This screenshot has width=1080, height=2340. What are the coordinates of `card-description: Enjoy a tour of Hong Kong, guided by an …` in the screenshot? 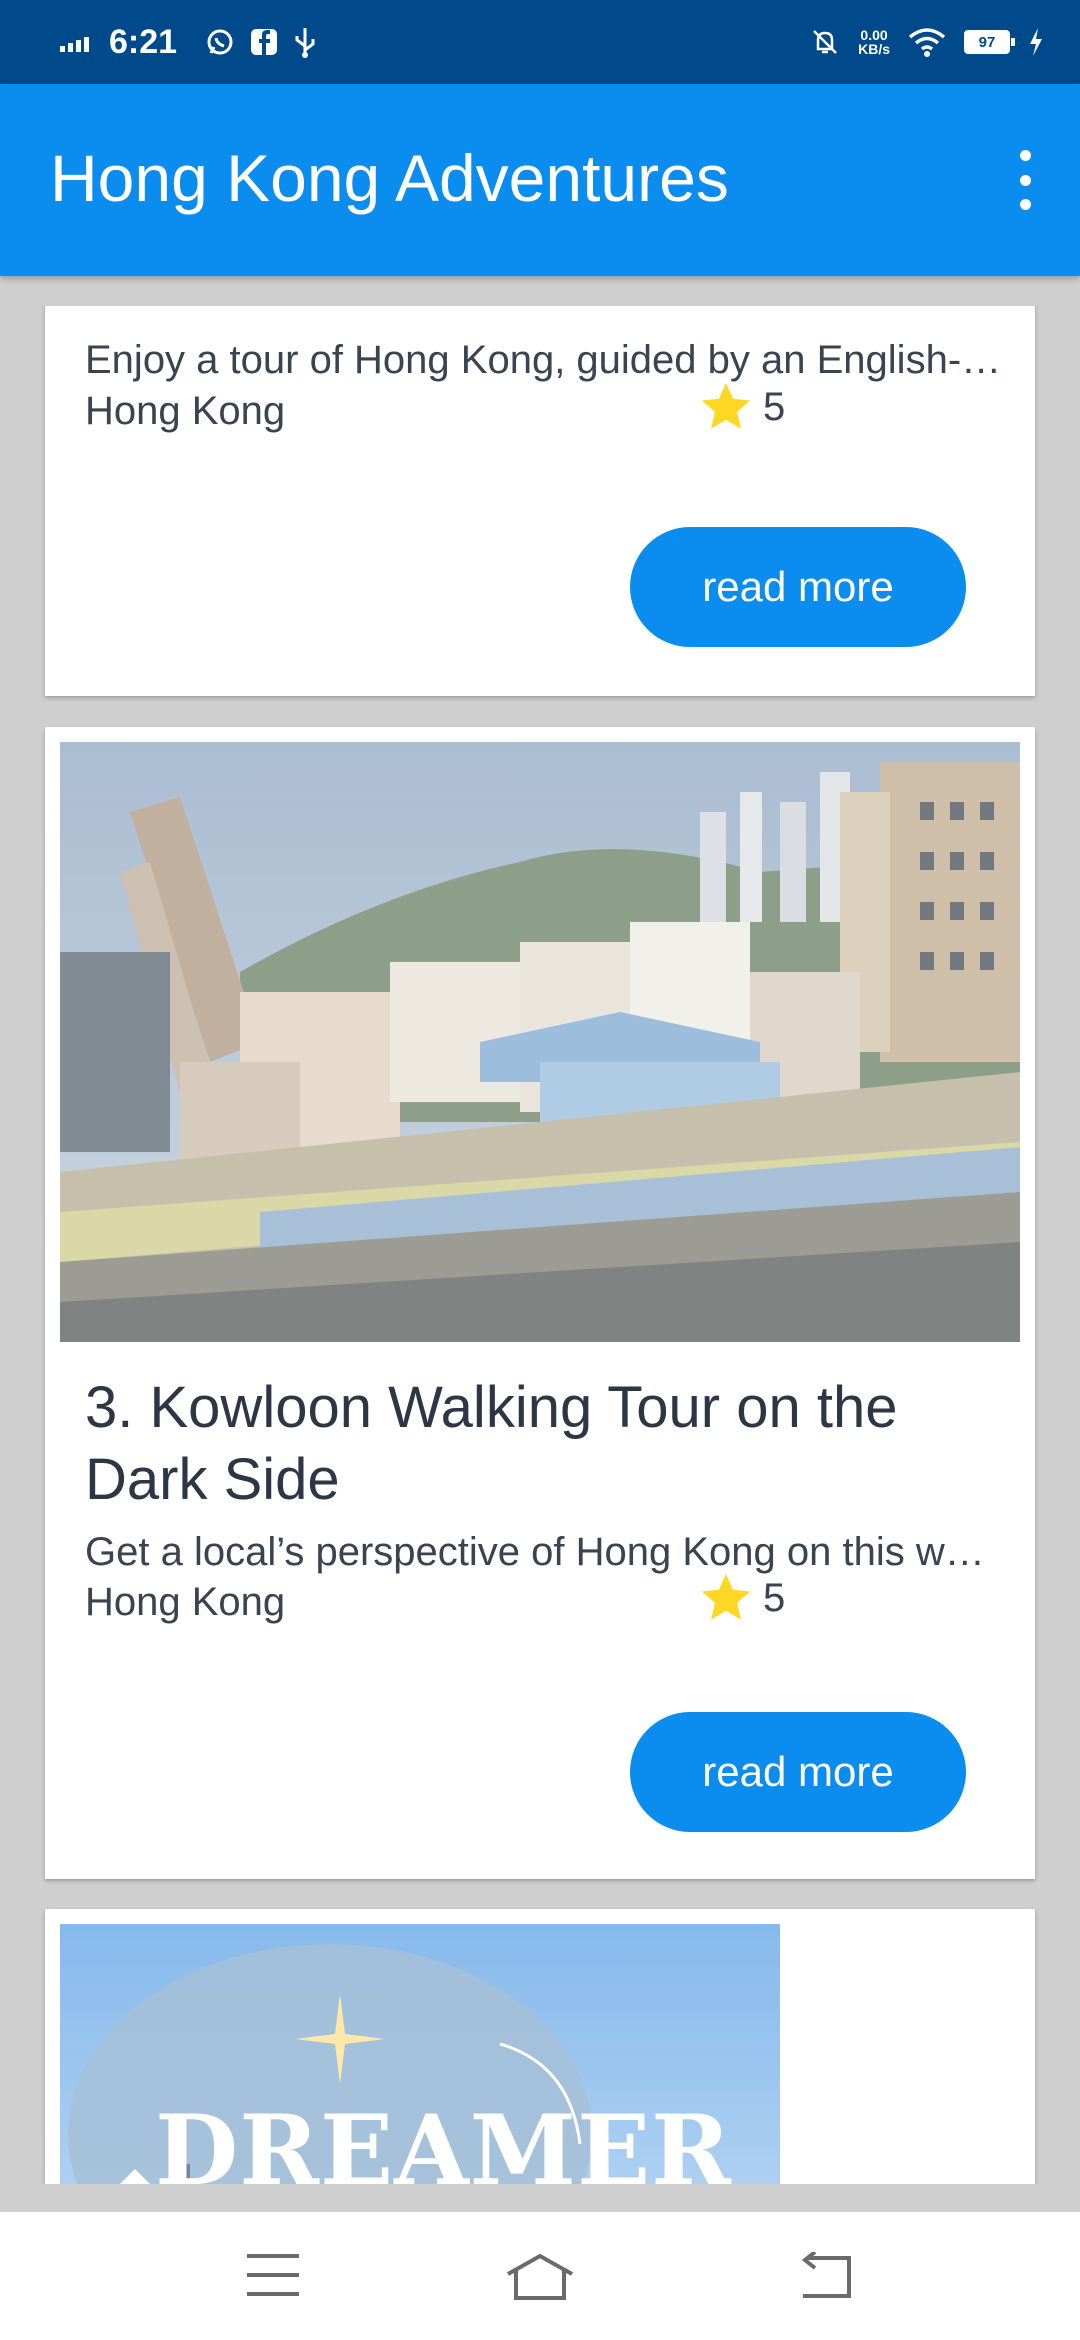 It's located at (545, 360).